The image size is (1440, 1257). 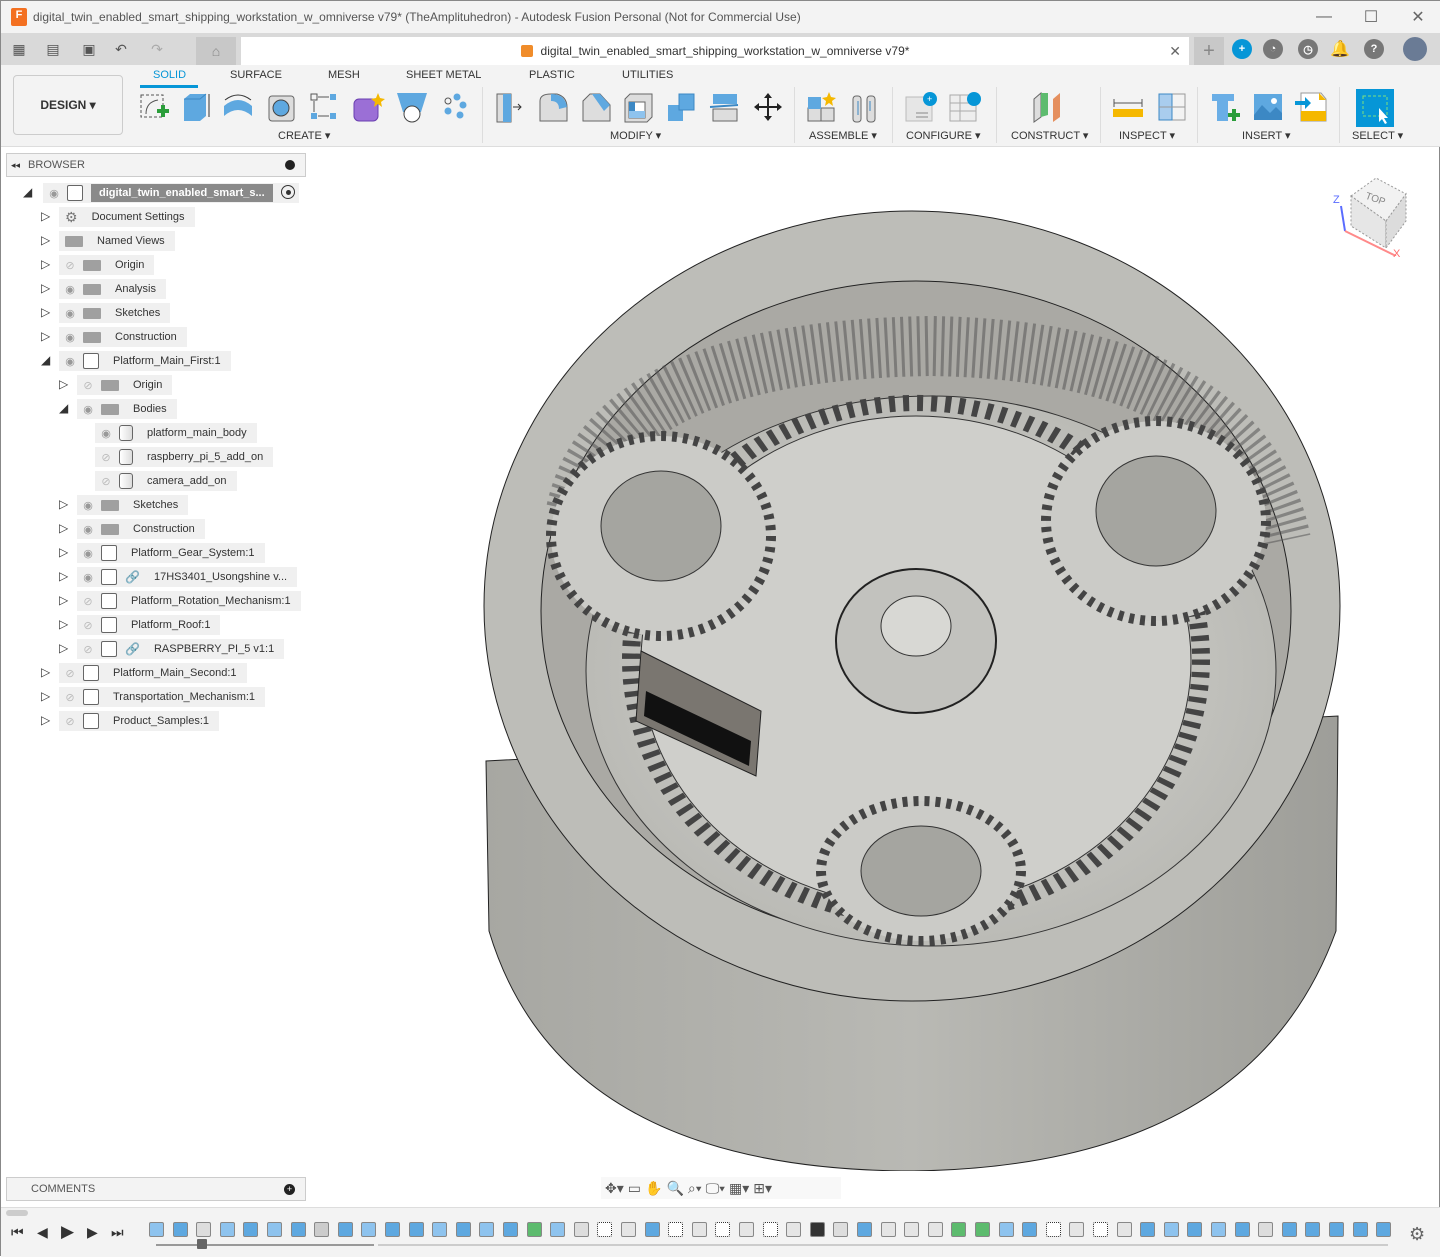 What do you see at coordinates (1049, 135) in the screenshot?
I see `construct-menu: CONSTRUCT ▾` at bounding box center [1049, 135].